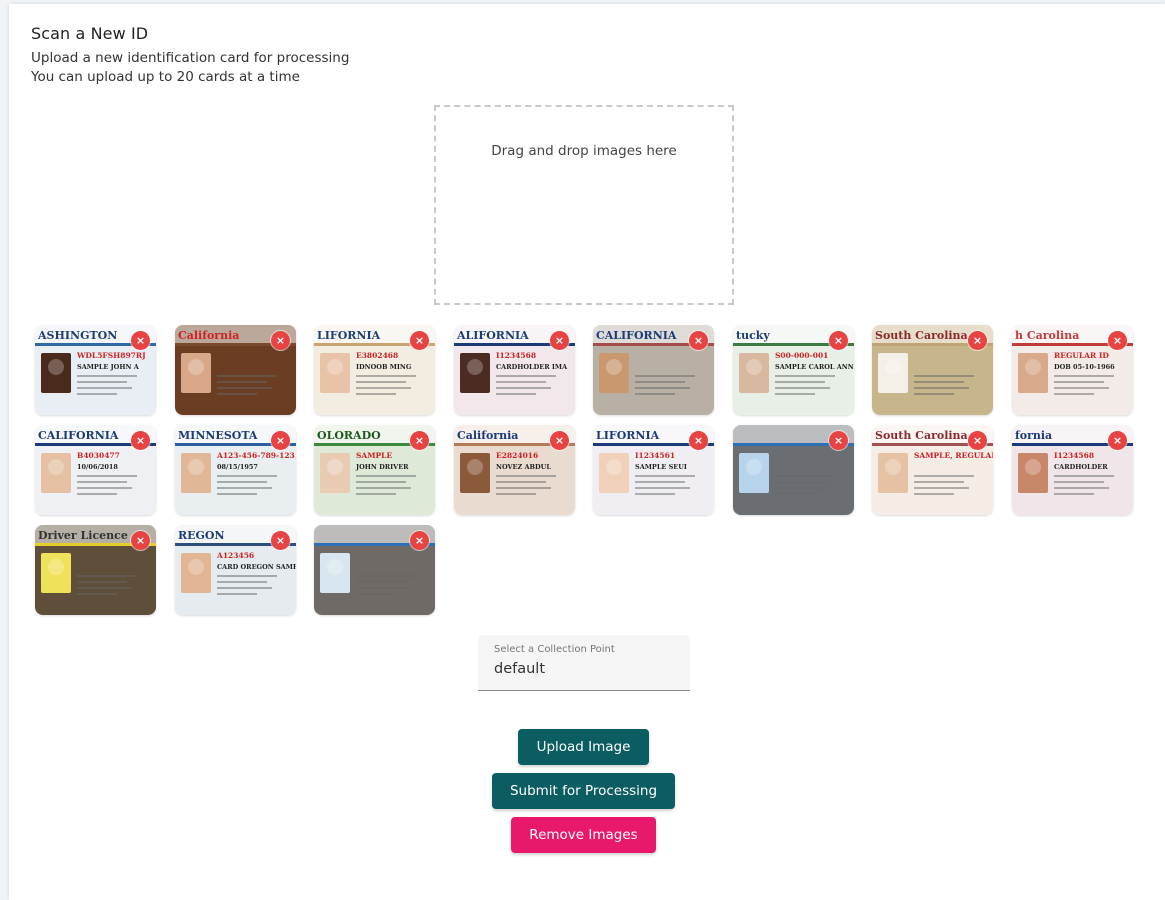 The height and width of the screenshot is (900, 1165). Describe the element at coordinates (661, 467) in the screenshot. I see `card-holder-name: SAMPLE SEUI` at that location.